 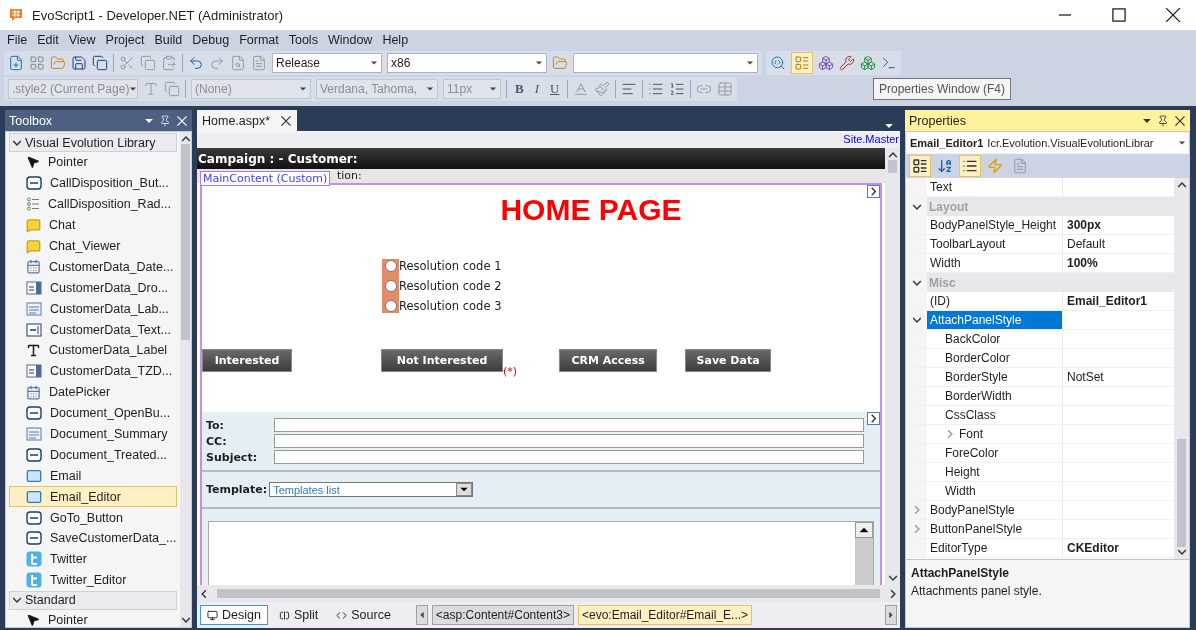 I want to click on smart-tag-icon, so click(x=873, y=191).